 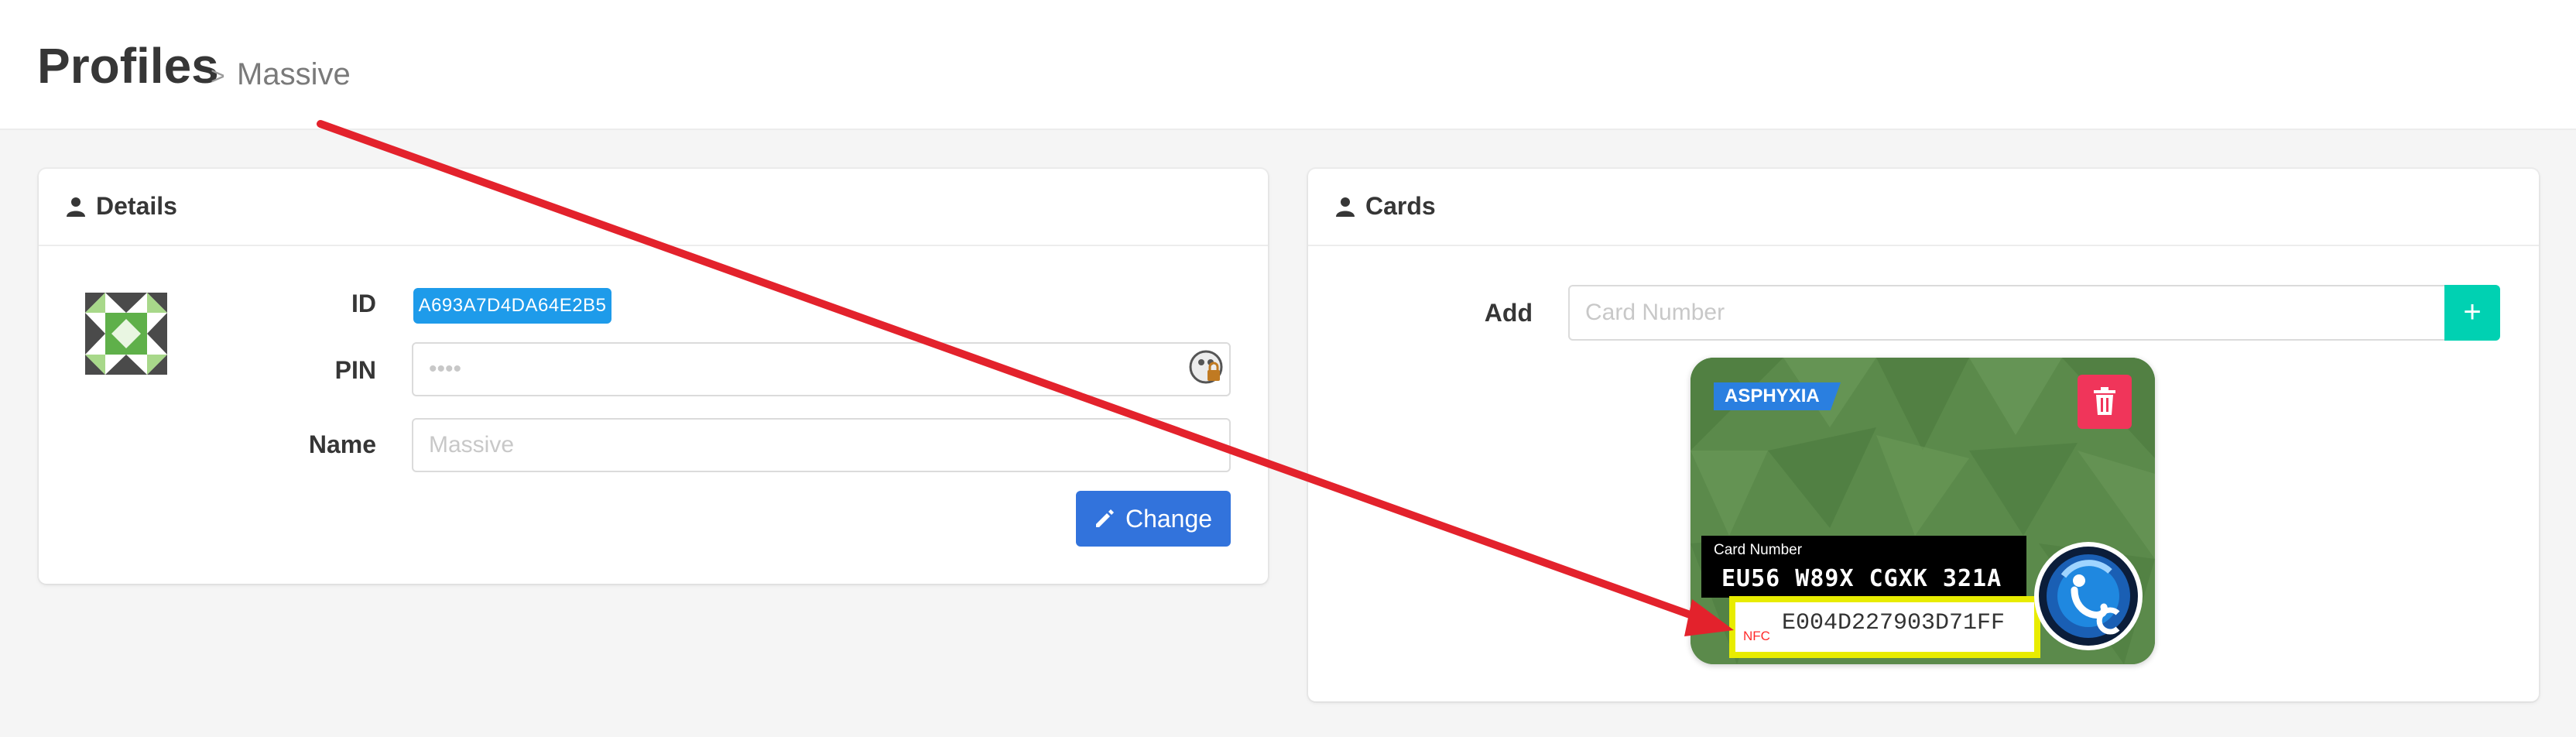 What do you see at coordinates (1924, 207) in the screenshot?
I see `cards-header: Cards` at bounding box center [1924, 207].